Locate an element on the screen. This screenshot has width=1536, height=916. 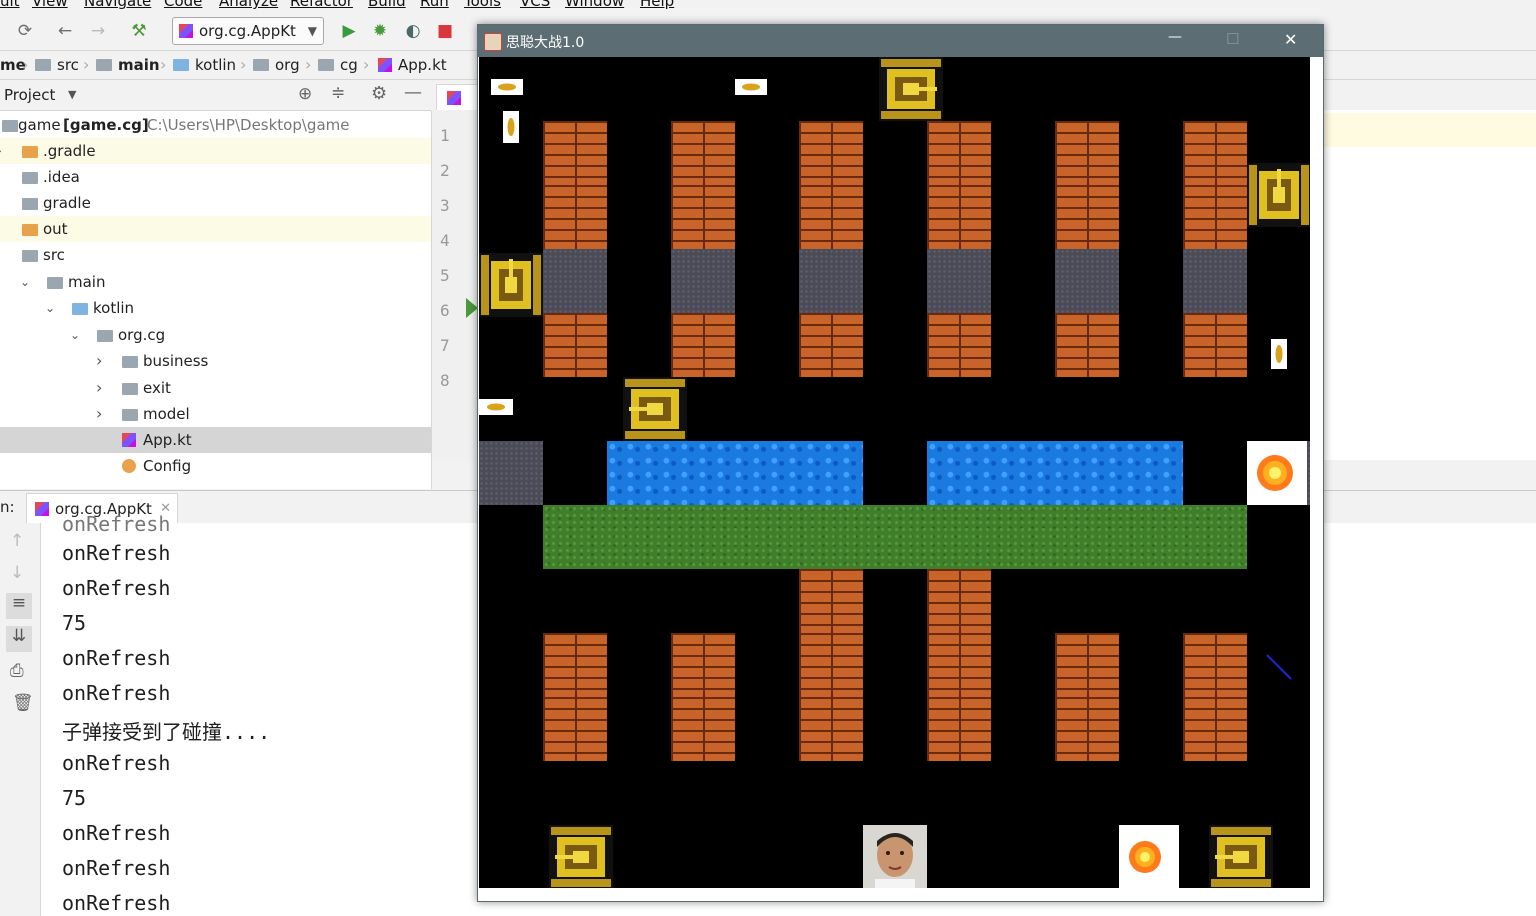
project-view-select: Project is located at coordinates (29, 95).